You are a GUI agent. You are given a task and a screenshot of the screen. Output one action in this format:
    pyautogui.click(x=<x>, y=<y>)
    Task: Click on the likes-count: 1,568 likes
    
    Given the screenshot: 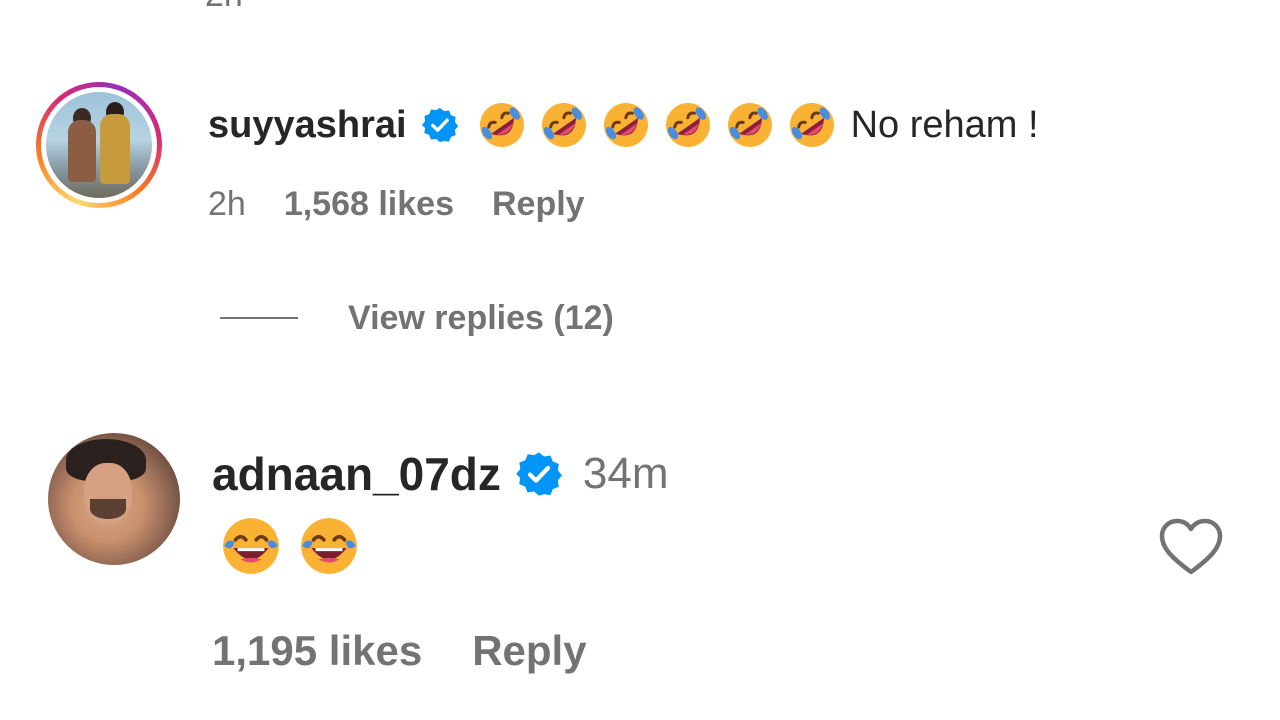 What is the action you would take?
    pyautogui.click(x=369, y=204)
    